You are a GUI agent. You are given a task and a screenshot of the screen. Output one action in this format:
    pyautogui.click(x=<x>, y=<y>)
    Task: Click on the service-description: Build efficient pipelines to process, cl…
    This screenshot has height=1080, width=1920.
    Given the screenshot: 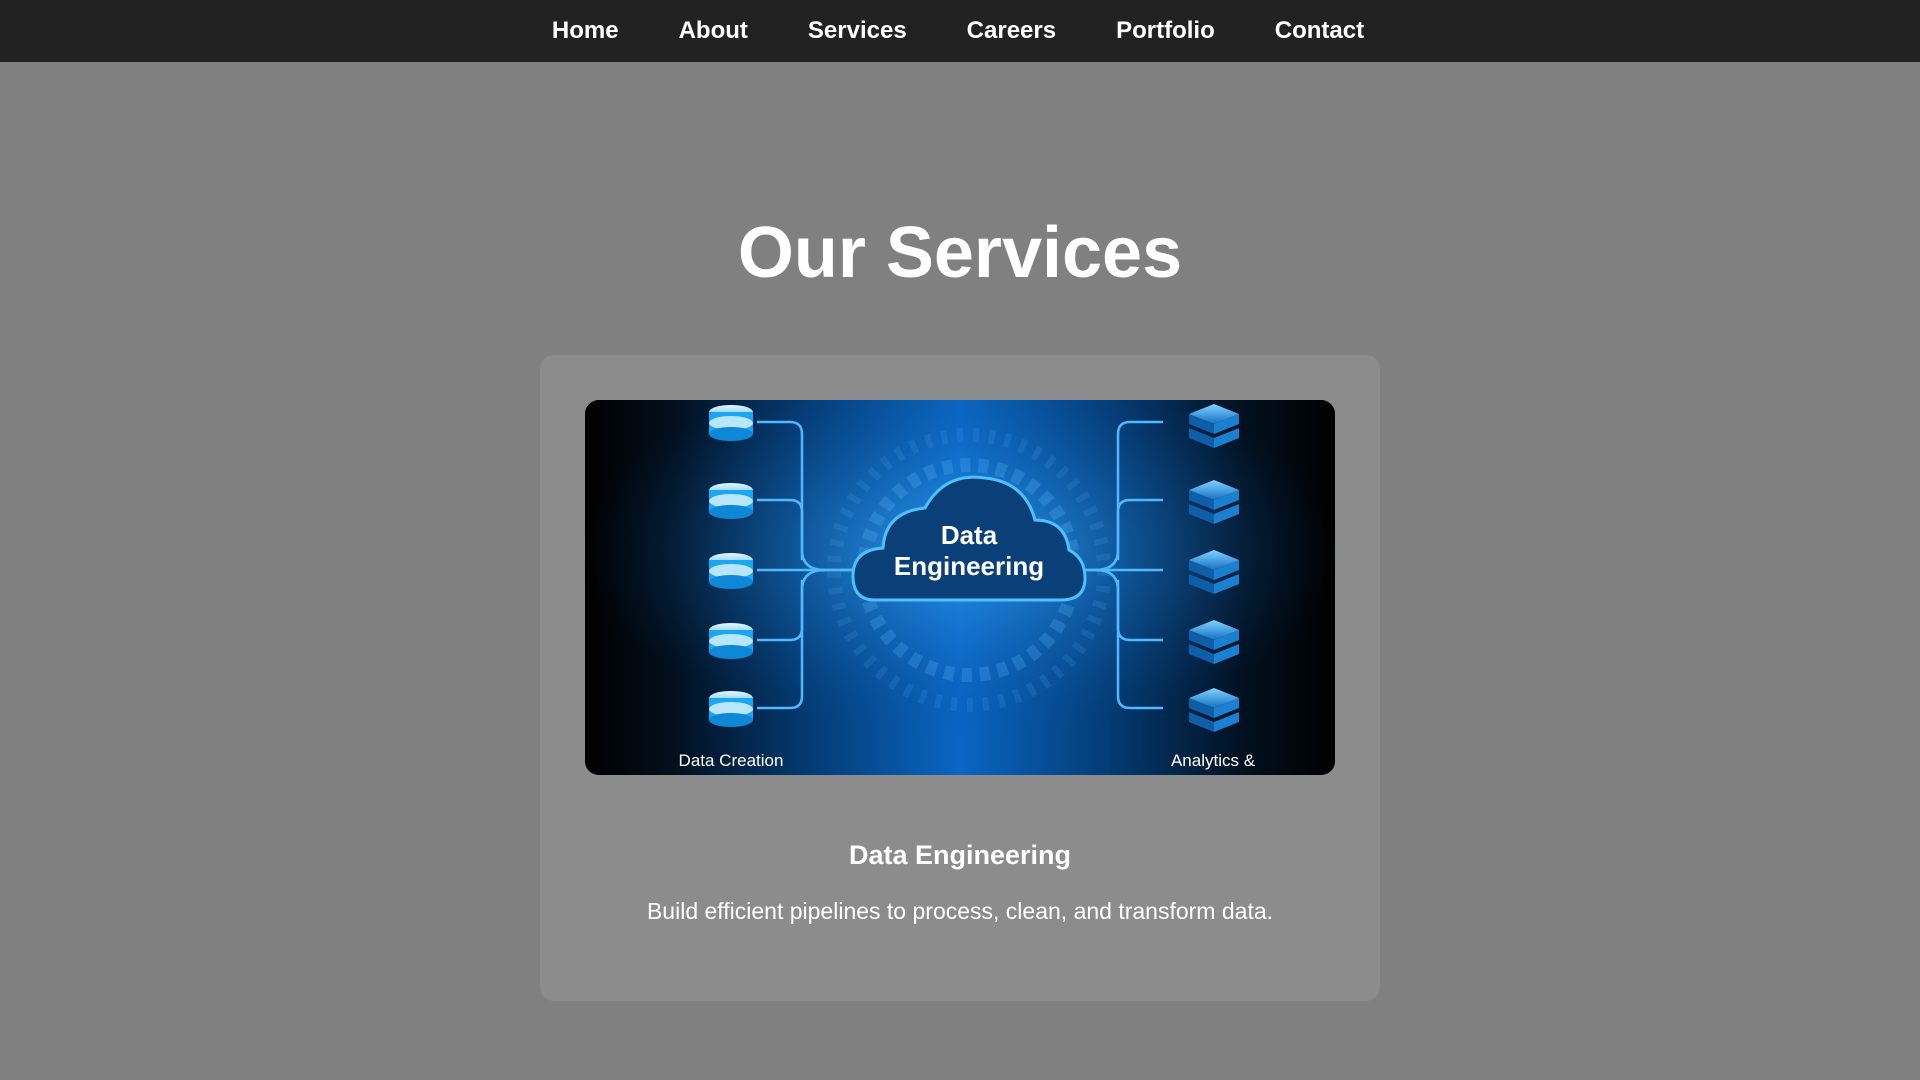 What is the action you would take?
    pyautogui.click(x=960, y=911)
    